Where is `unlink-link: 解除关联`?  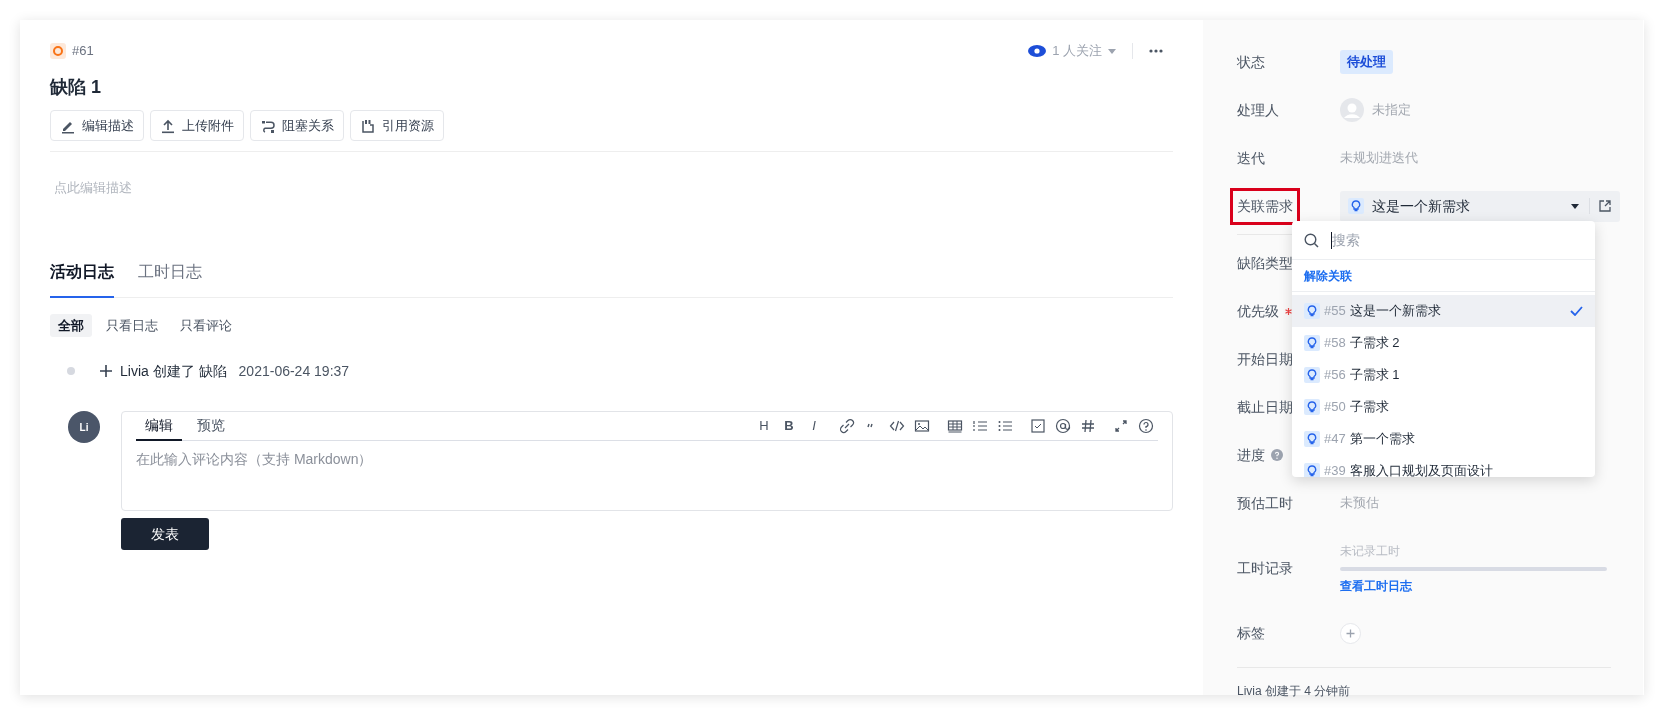 unlink-link: 解除关联 is located at coordinates (1328, 275).